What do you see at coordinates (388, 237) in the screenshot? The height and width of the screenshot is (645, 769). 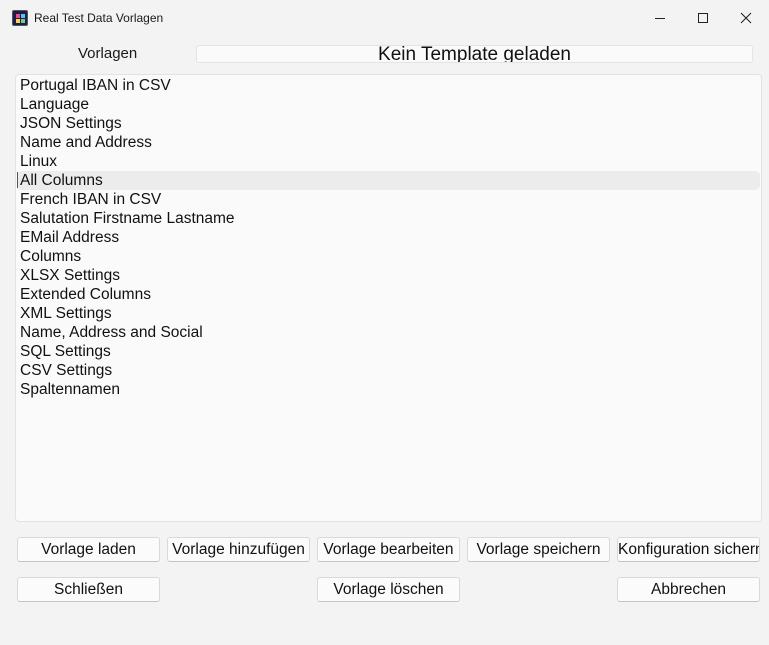 I see `template-list-item: EMail Address` at bounding box center [388, 237].